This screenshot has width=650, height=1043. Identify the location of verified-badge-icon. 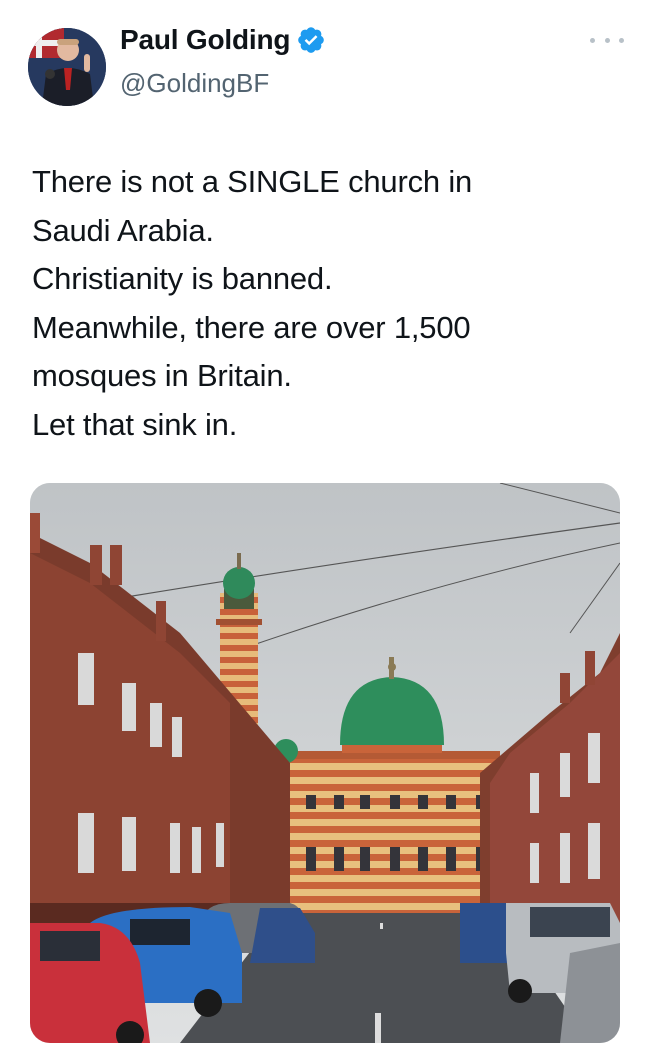
(311, 40).